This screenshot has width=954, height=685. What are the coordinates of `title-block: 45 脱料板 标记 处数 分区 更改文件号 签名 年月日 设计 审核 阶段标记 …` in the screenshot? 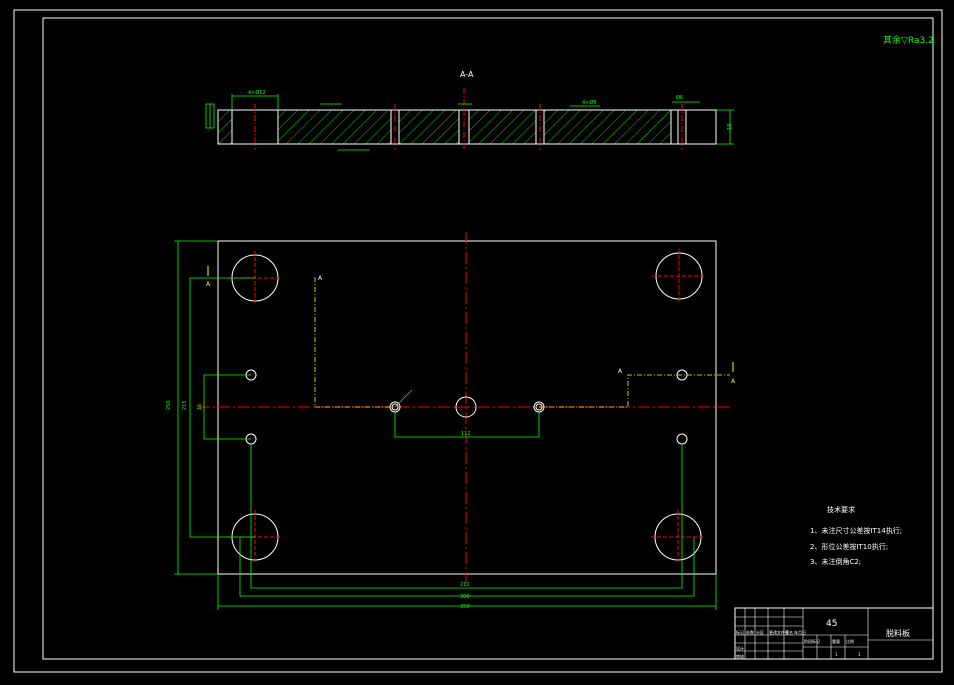 It's located at (834, 633).